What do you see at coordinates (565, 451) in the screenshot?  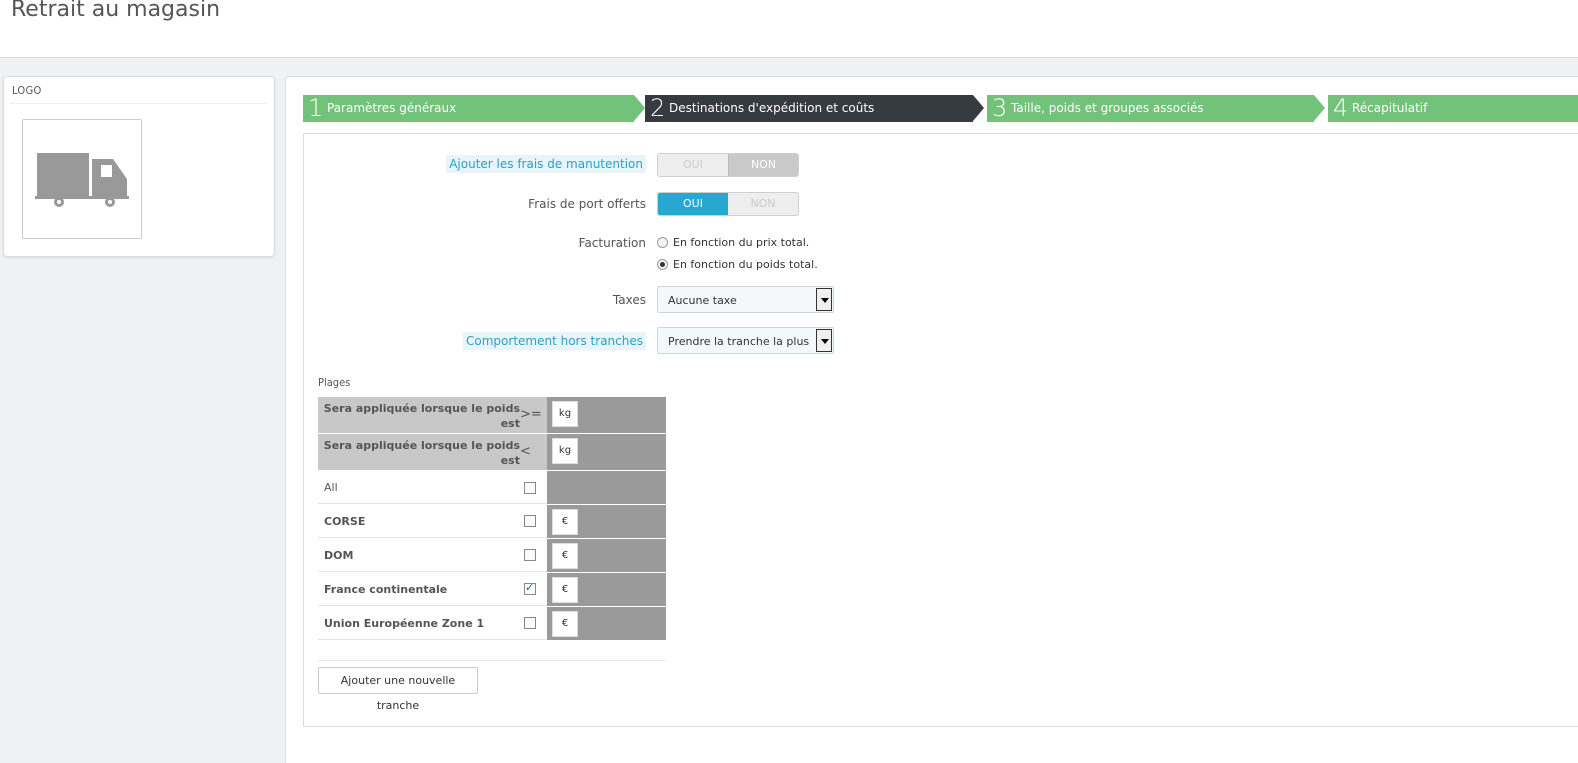 I see `range-max-input: kg` at bounding box center [565, 451].